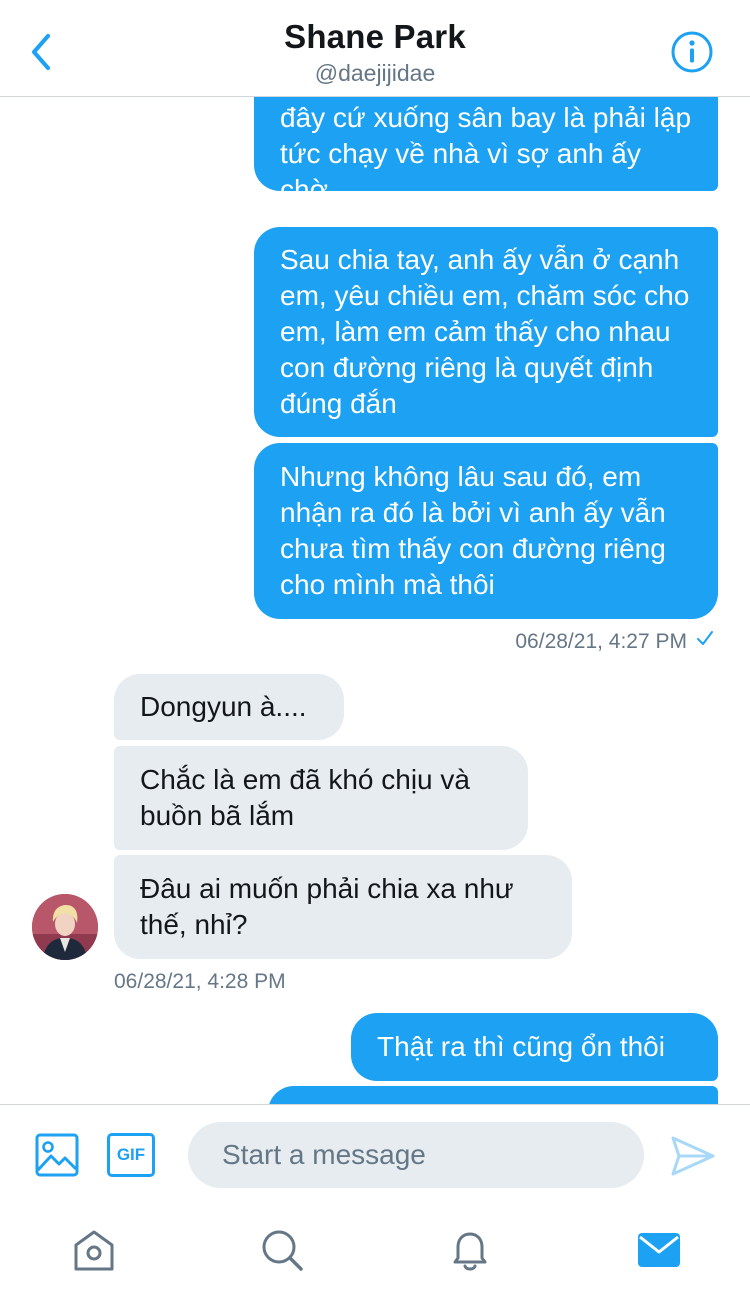 The image size is (750, 1302). Describe the element at coordinates (705, 638) in the screenshot. I see `sent-check-icon` at that location.